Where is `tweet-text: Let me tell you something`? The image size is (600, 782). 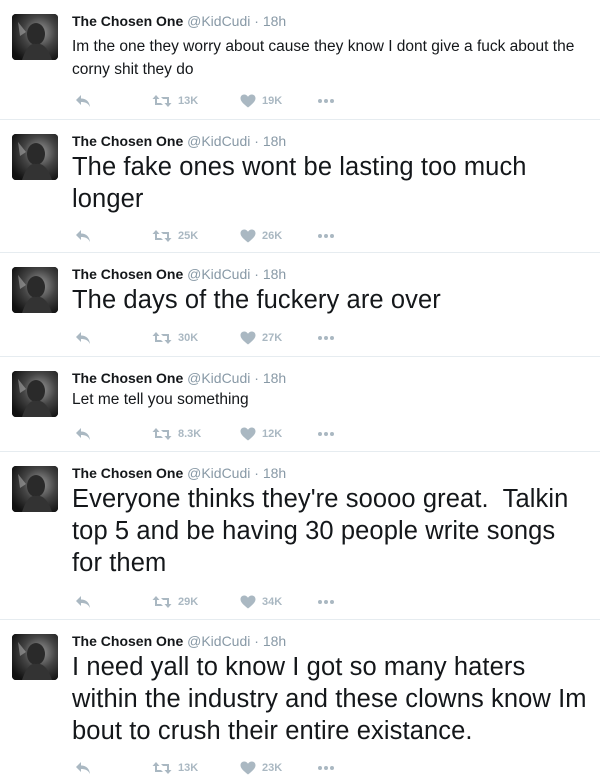 tweet-text: Let me tell you something is located at coordinates (160, 399).